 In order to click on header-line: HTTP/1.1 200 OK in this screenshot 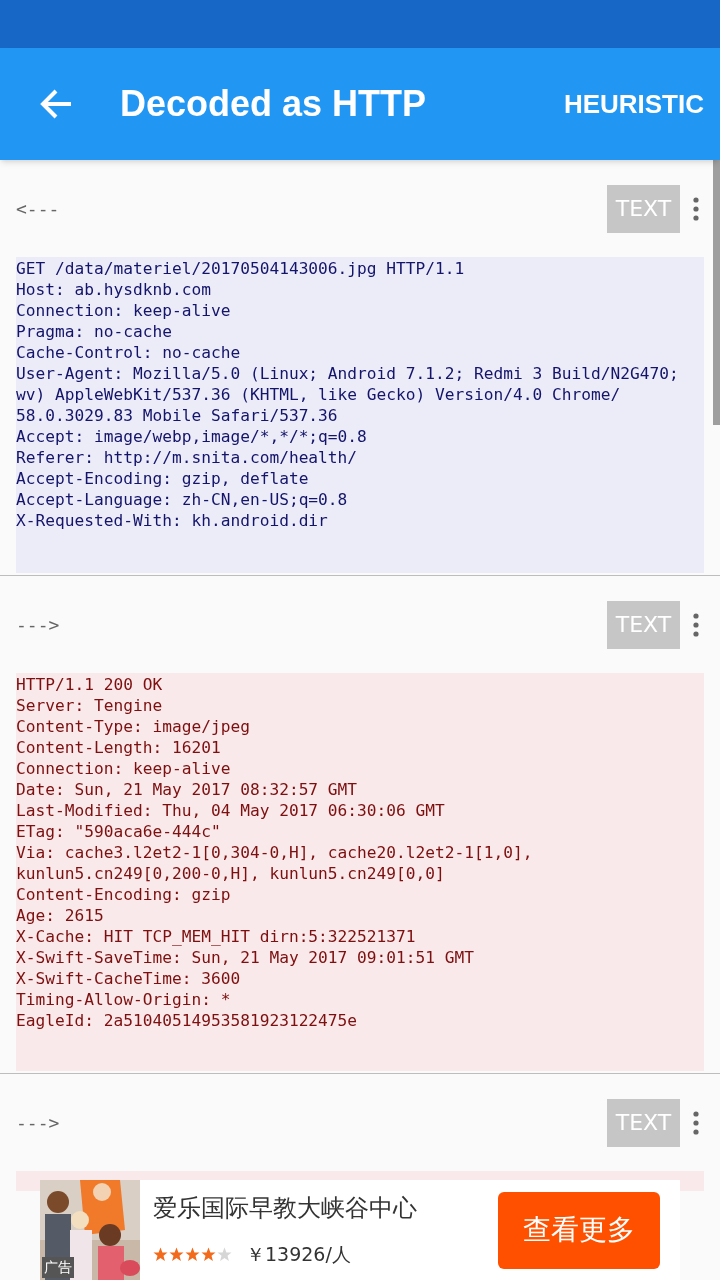, I will do `click(89, 684)`.